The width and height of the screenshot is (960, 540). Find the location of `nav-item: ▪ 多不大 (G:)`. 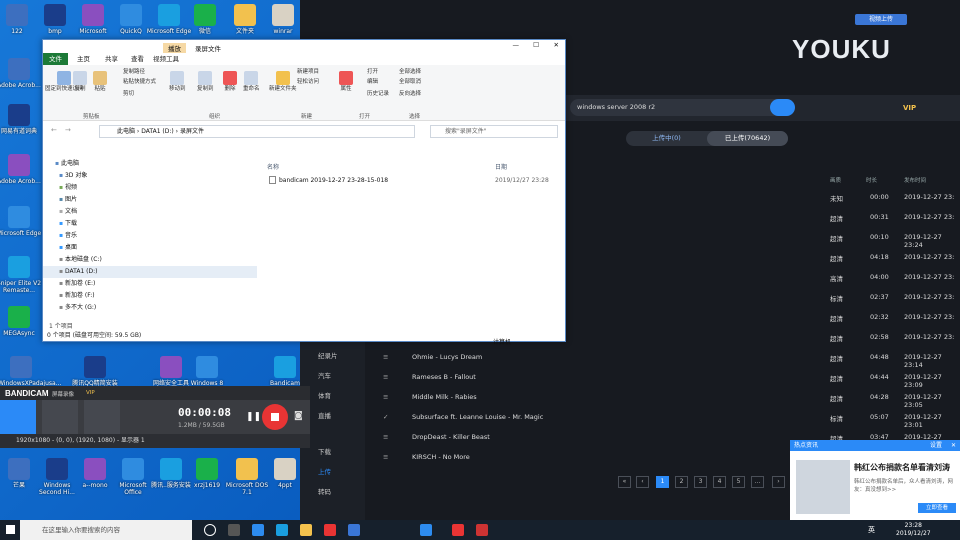

nav-item: ▪ 多不大 (G:) is located at coordinates (150, 308).